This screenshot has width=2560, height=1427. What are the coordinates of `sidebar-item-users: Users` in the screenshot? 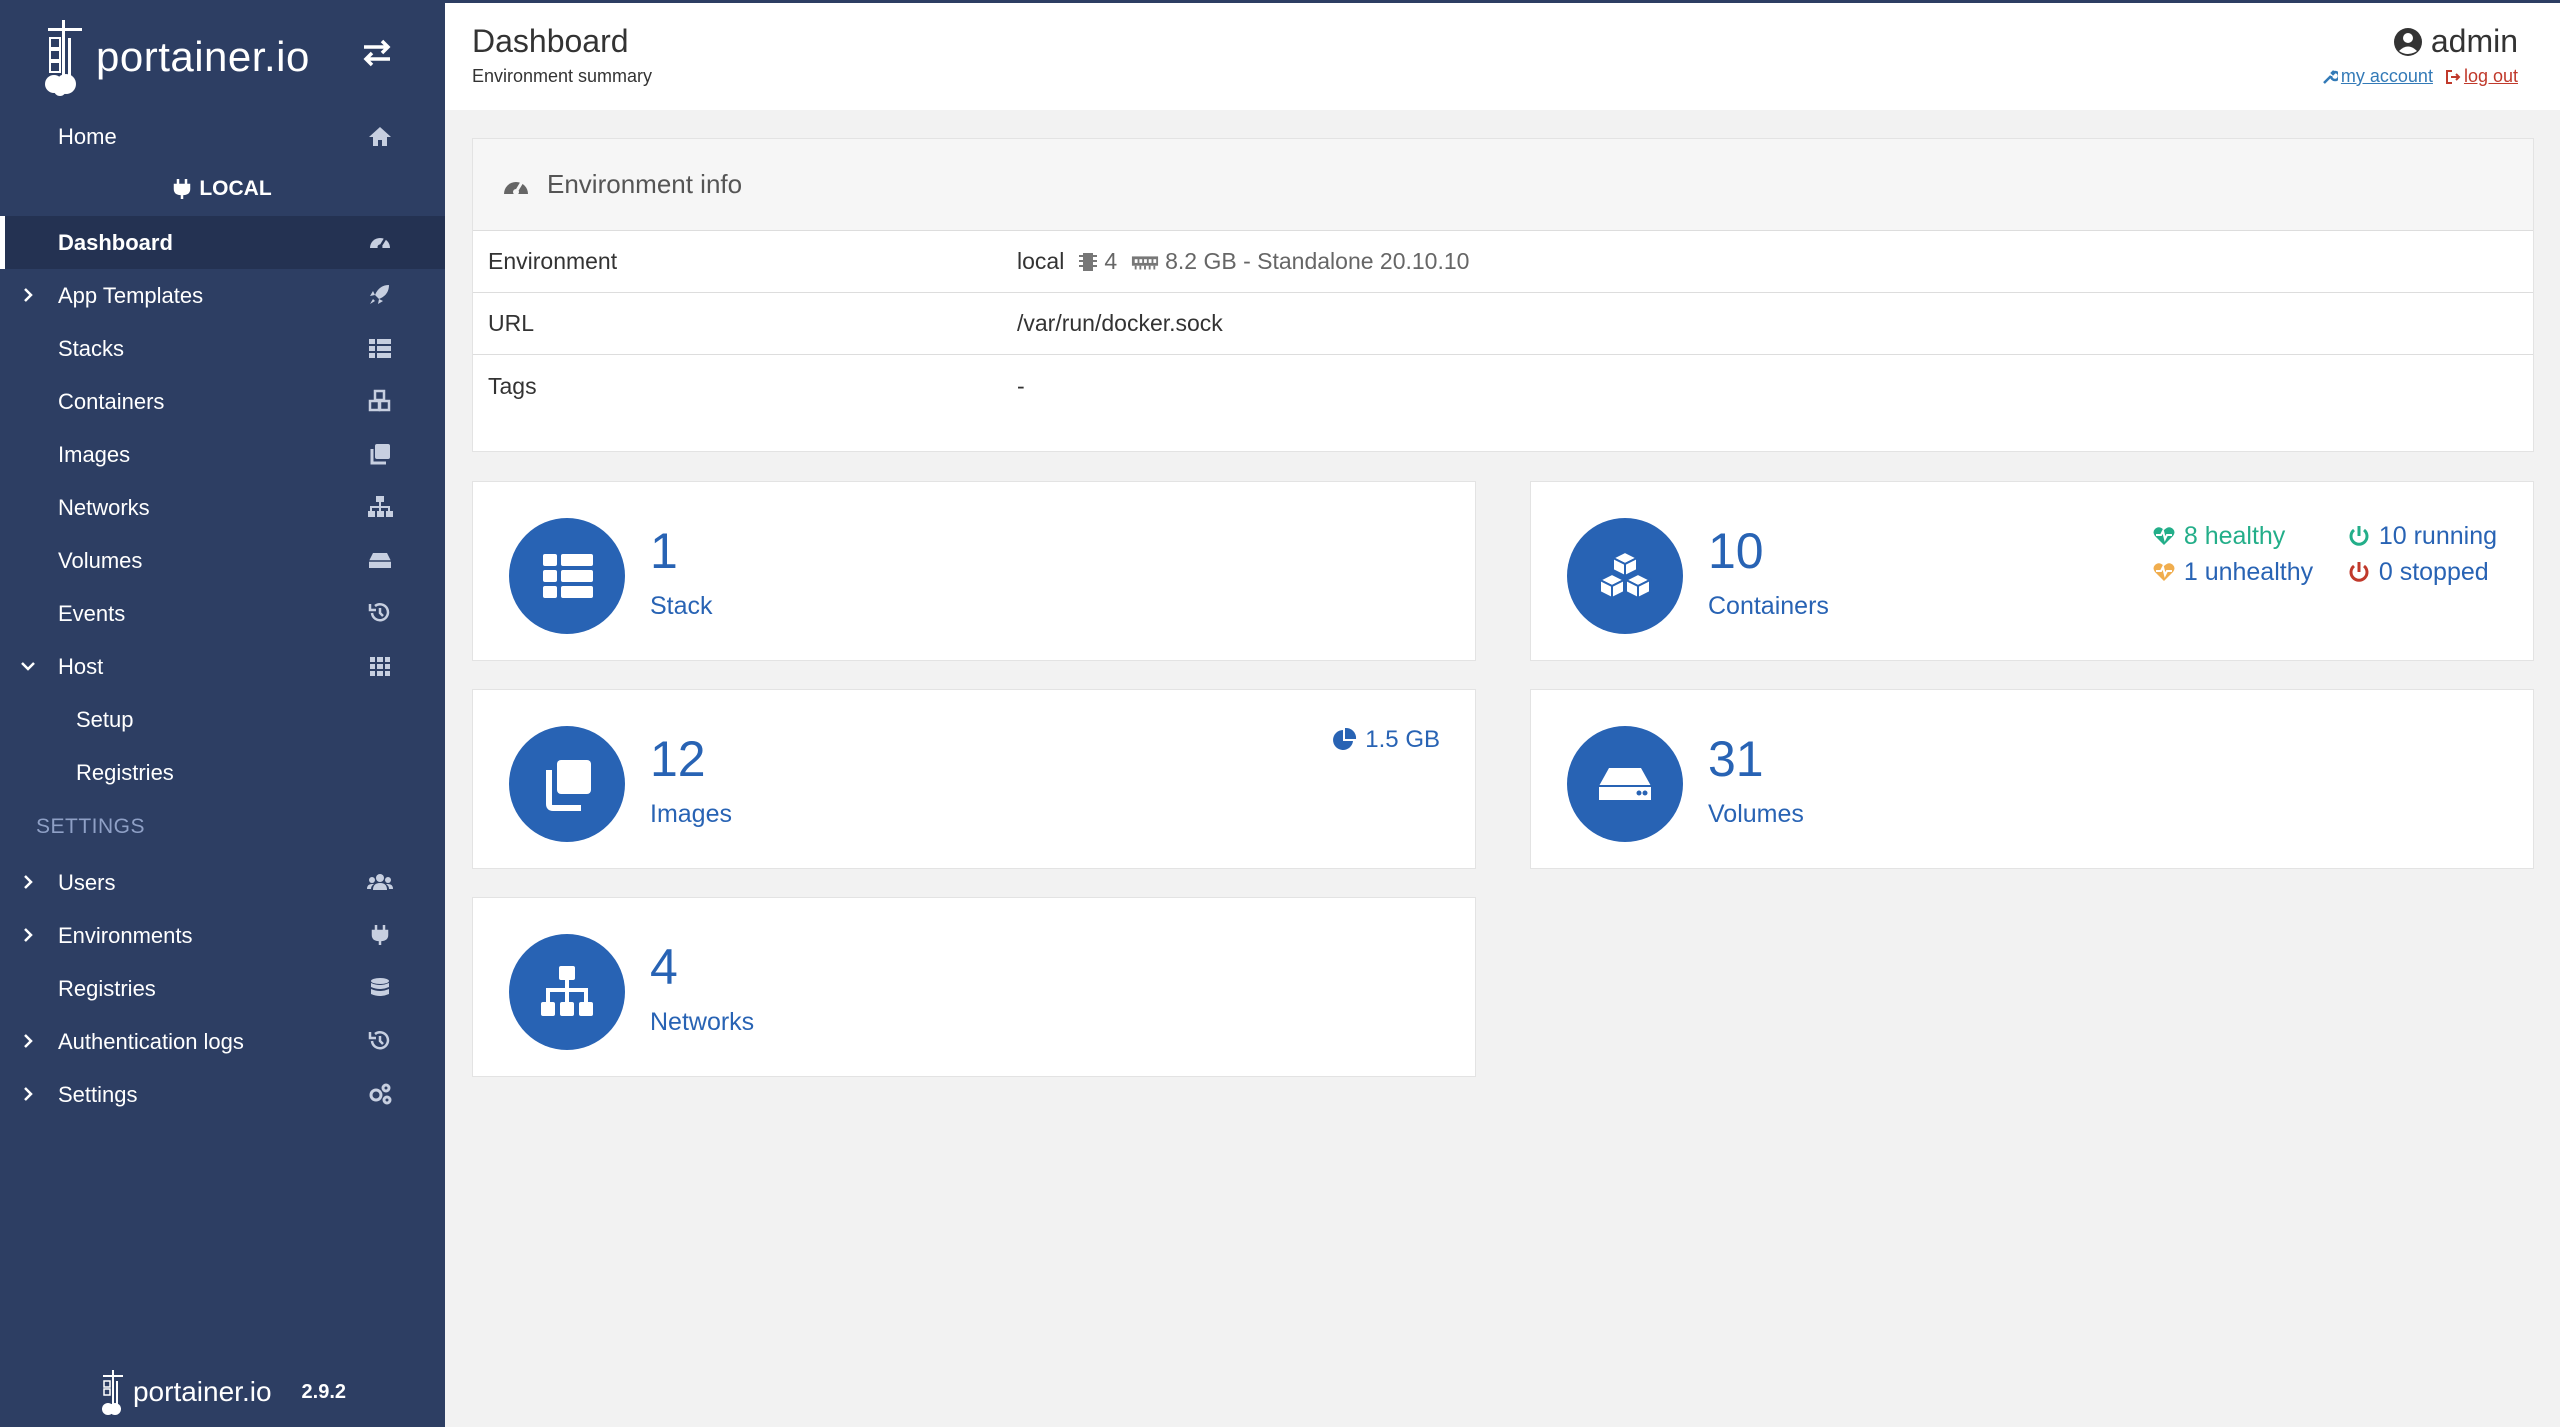 It's located at (222, 882).